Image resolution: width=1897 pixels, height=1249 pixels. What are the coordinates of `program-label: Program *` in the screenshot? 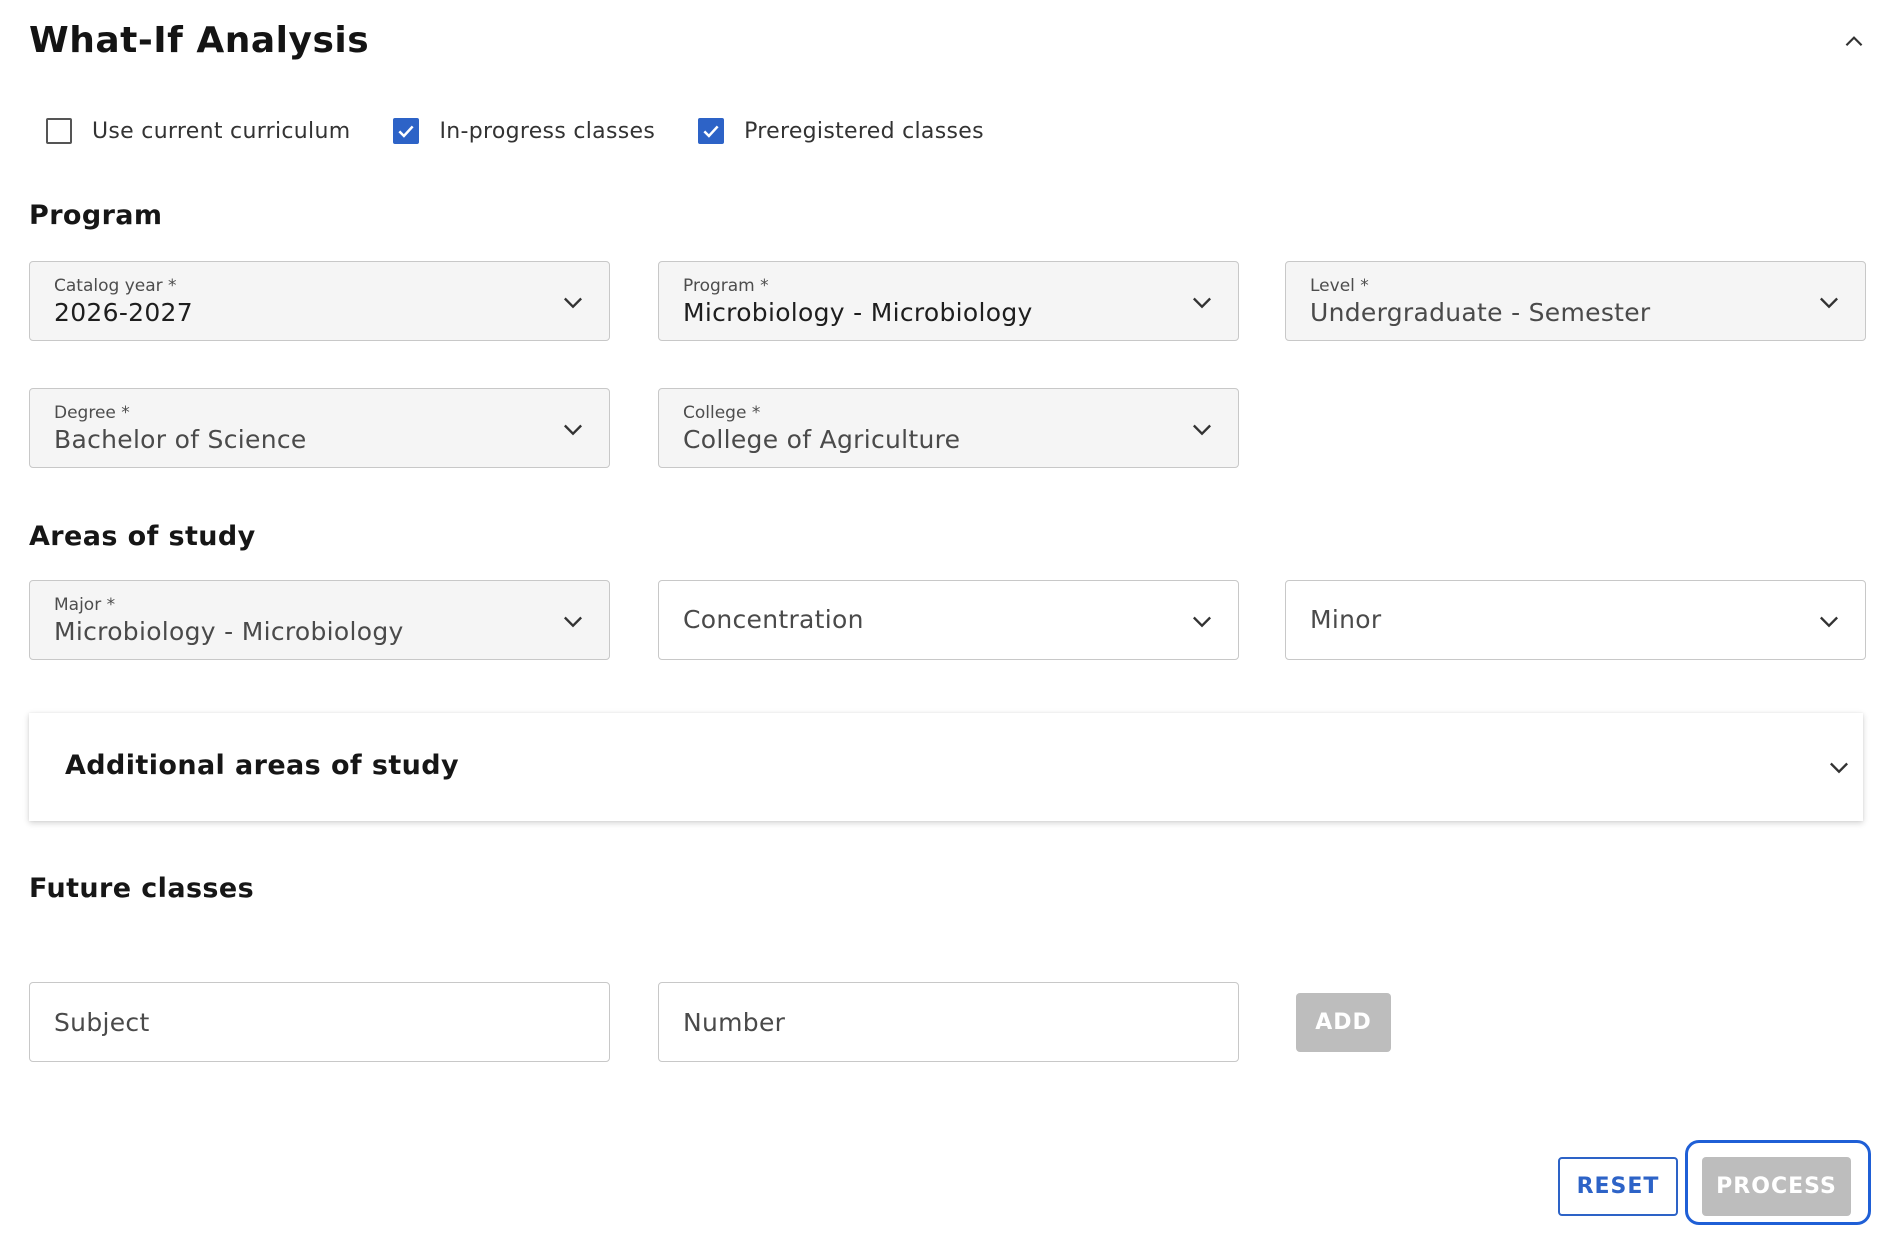 It's located at (726, 286).